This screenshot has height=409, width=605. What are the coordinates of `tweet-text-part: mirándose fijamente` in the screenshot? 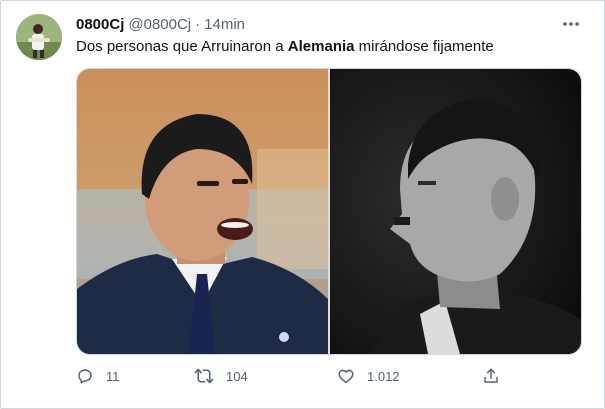 It's located at (424, 46).